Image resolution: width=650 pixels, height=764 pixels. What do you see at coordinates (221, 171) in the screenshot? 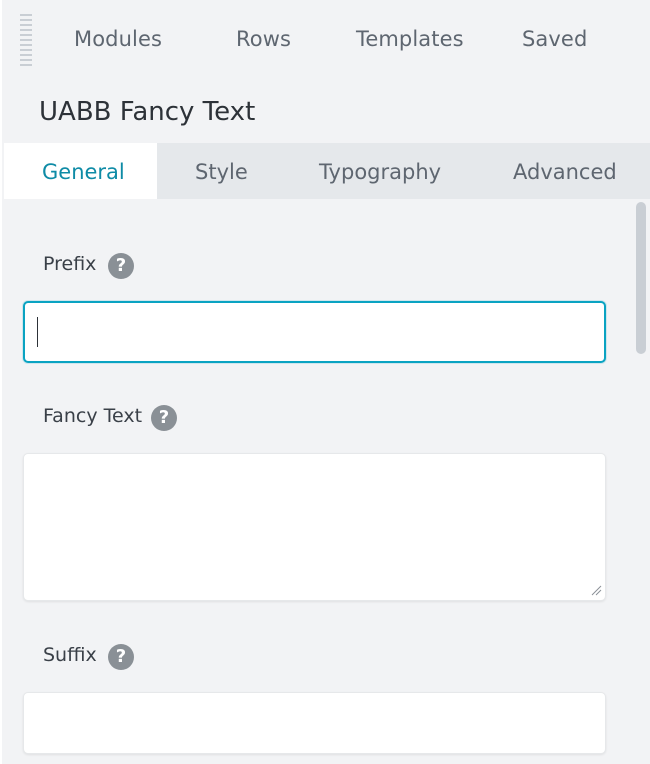
I see `tab-style: Style` at bounding box center [221, 171].